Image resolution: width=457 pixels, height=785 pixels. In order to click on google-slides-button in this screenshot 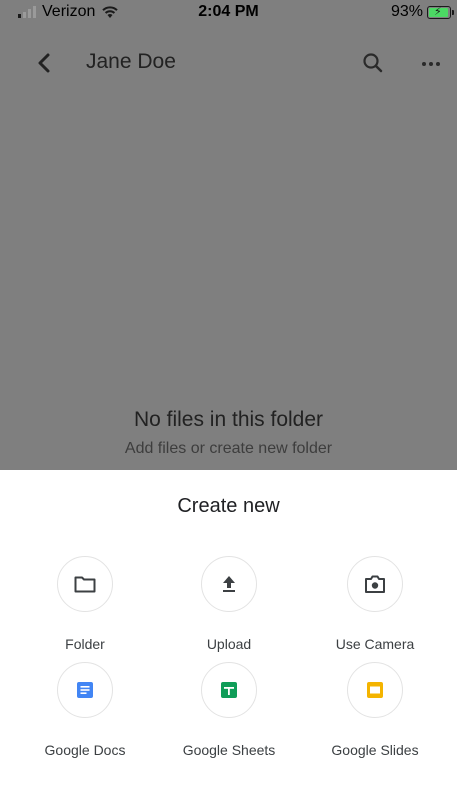, I will do `click(375, 690)`.